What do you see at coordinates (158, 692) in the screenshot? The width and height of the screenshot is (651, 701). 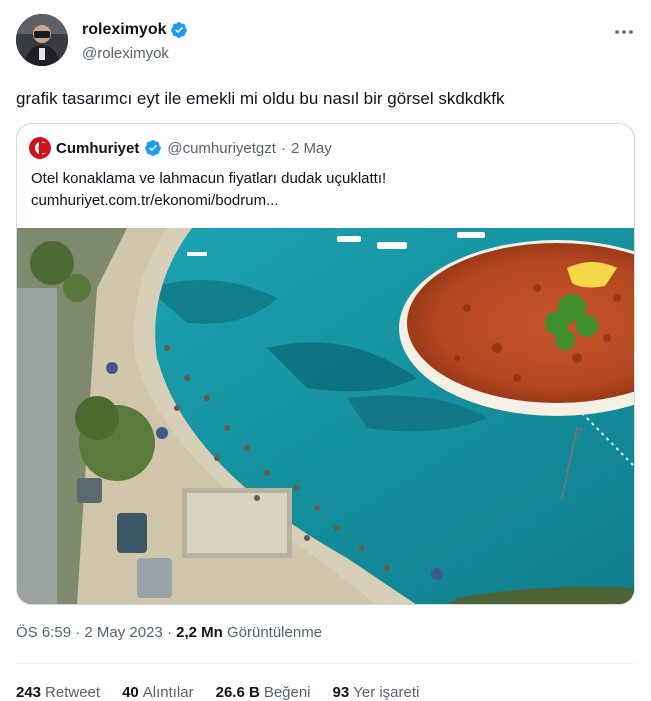 I see `quotes-stat: 40 Alıntılar` at bounding box center [158, 692].